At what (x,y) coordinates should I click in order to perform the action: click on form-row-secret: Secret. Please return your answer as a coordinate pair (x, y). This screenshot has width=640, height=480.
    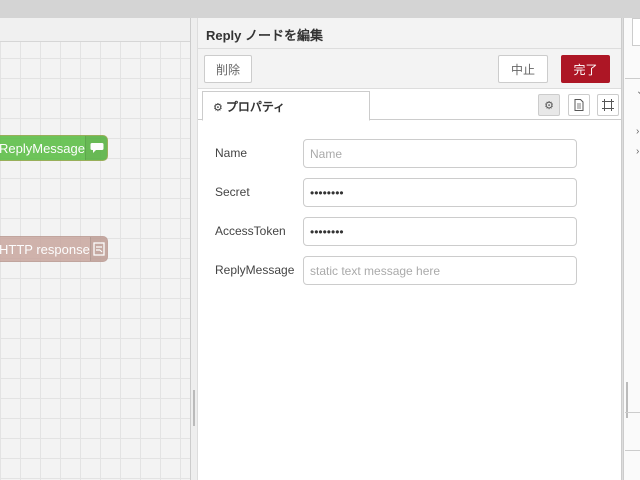
    Looking at the image, I should click on (410, 193).